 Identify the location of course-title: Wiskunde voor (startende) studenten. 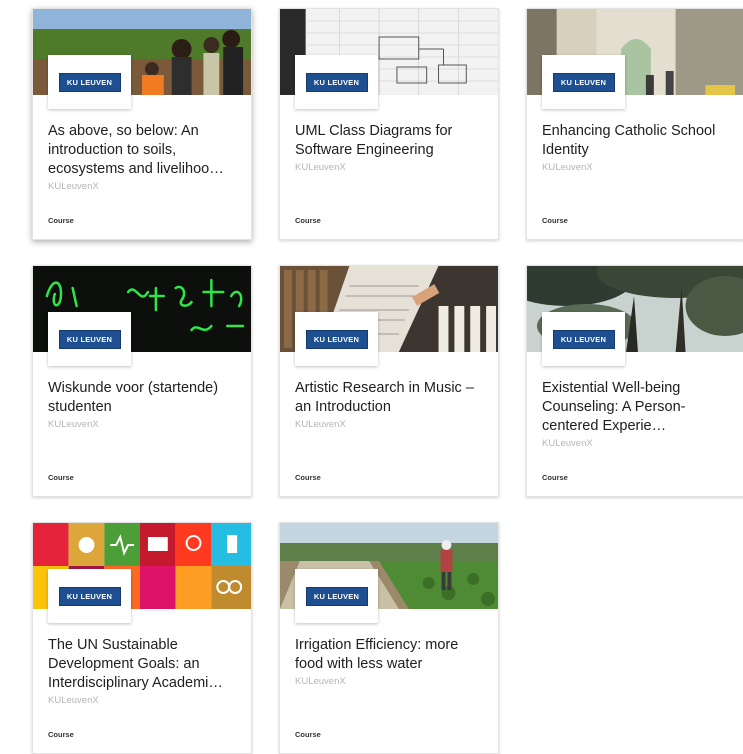
(145, 398).